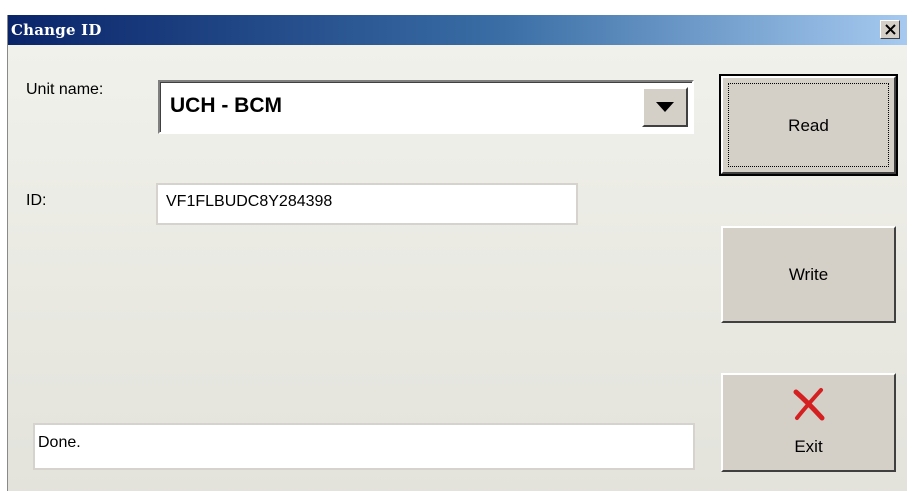 Image resolution: width=907 pixels, height=491 pixels. Describe the element at coordinates (809, 404) in the screenshot. I see `red-x-icon` at that location.